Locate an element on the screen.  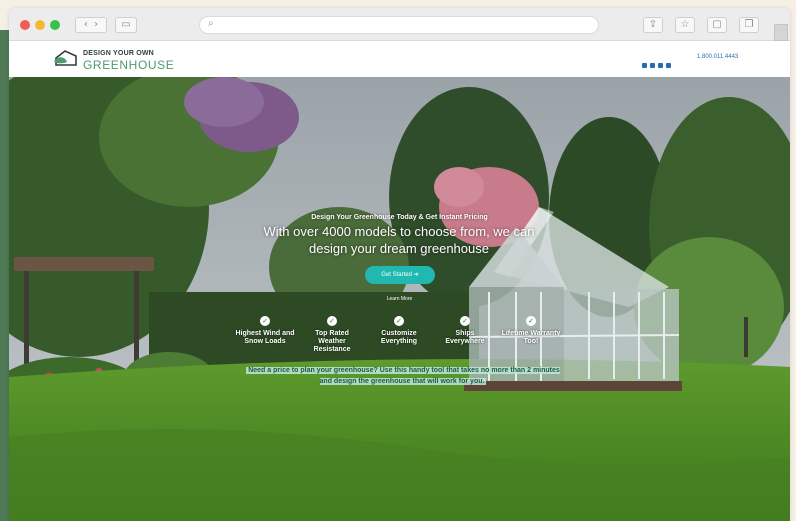
browser-toolbar: ‹ › ▭ ⌕ ⇪ ☆ ▢ ❐ is located at coordinates (399, 24).